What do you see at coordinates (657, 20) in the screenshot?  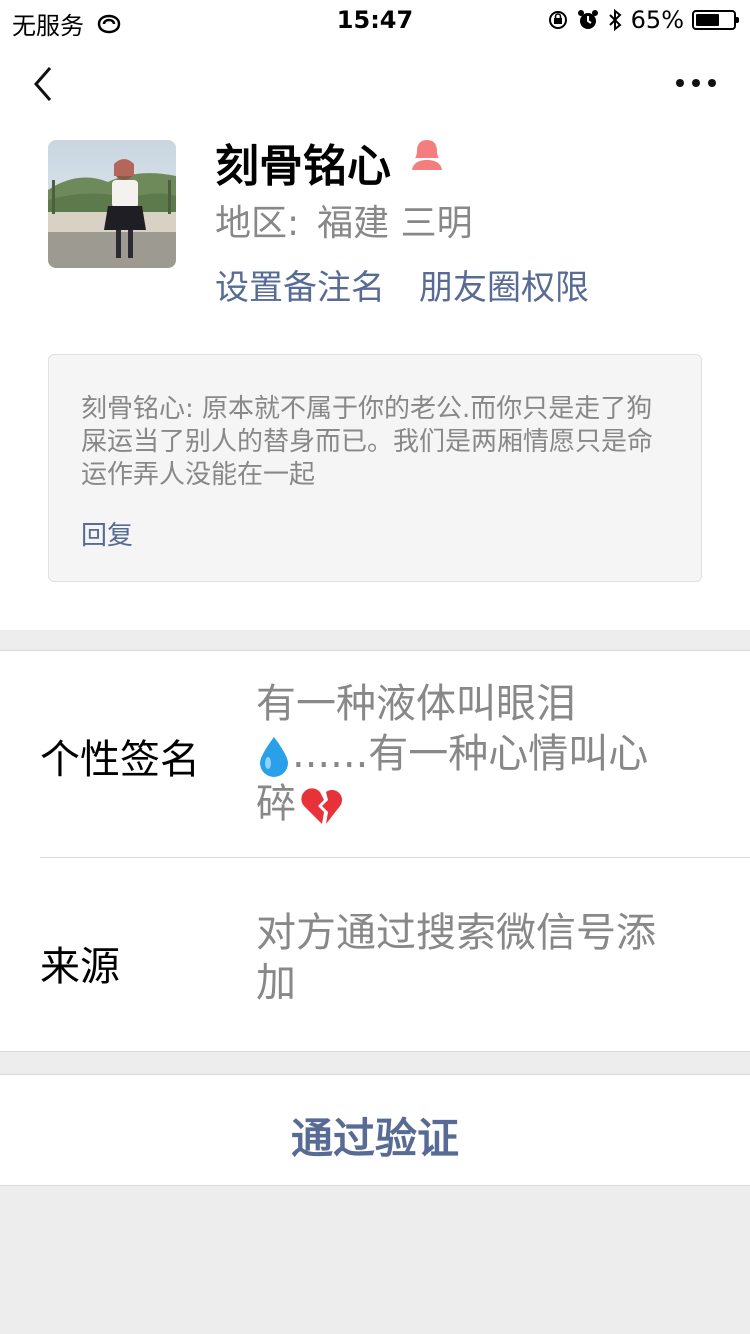 I see `battery-percent: 65%` at bounding box center [657, 20].